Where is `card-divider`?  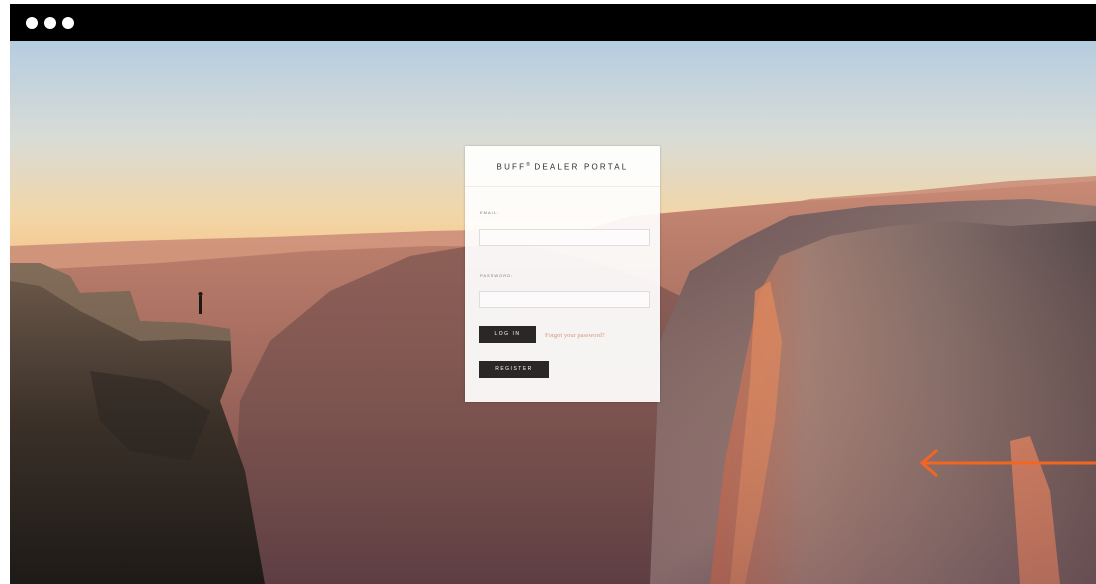
card-divider is located at coordinates (562, 186).